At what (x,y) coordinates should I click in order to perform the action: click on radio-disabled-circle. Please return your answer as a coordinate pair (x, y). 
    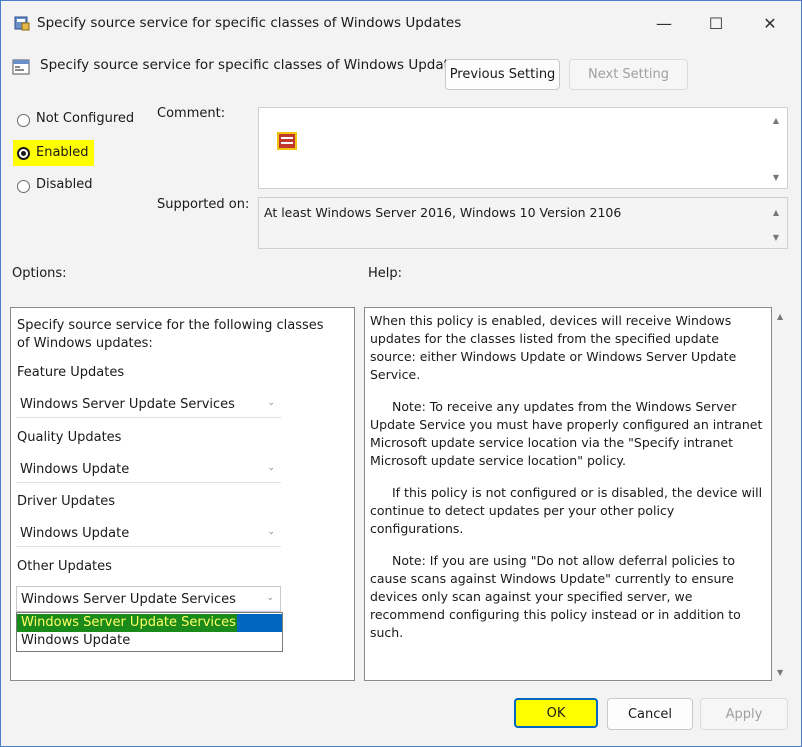
    Looking at the image, I should click on (23, 186).